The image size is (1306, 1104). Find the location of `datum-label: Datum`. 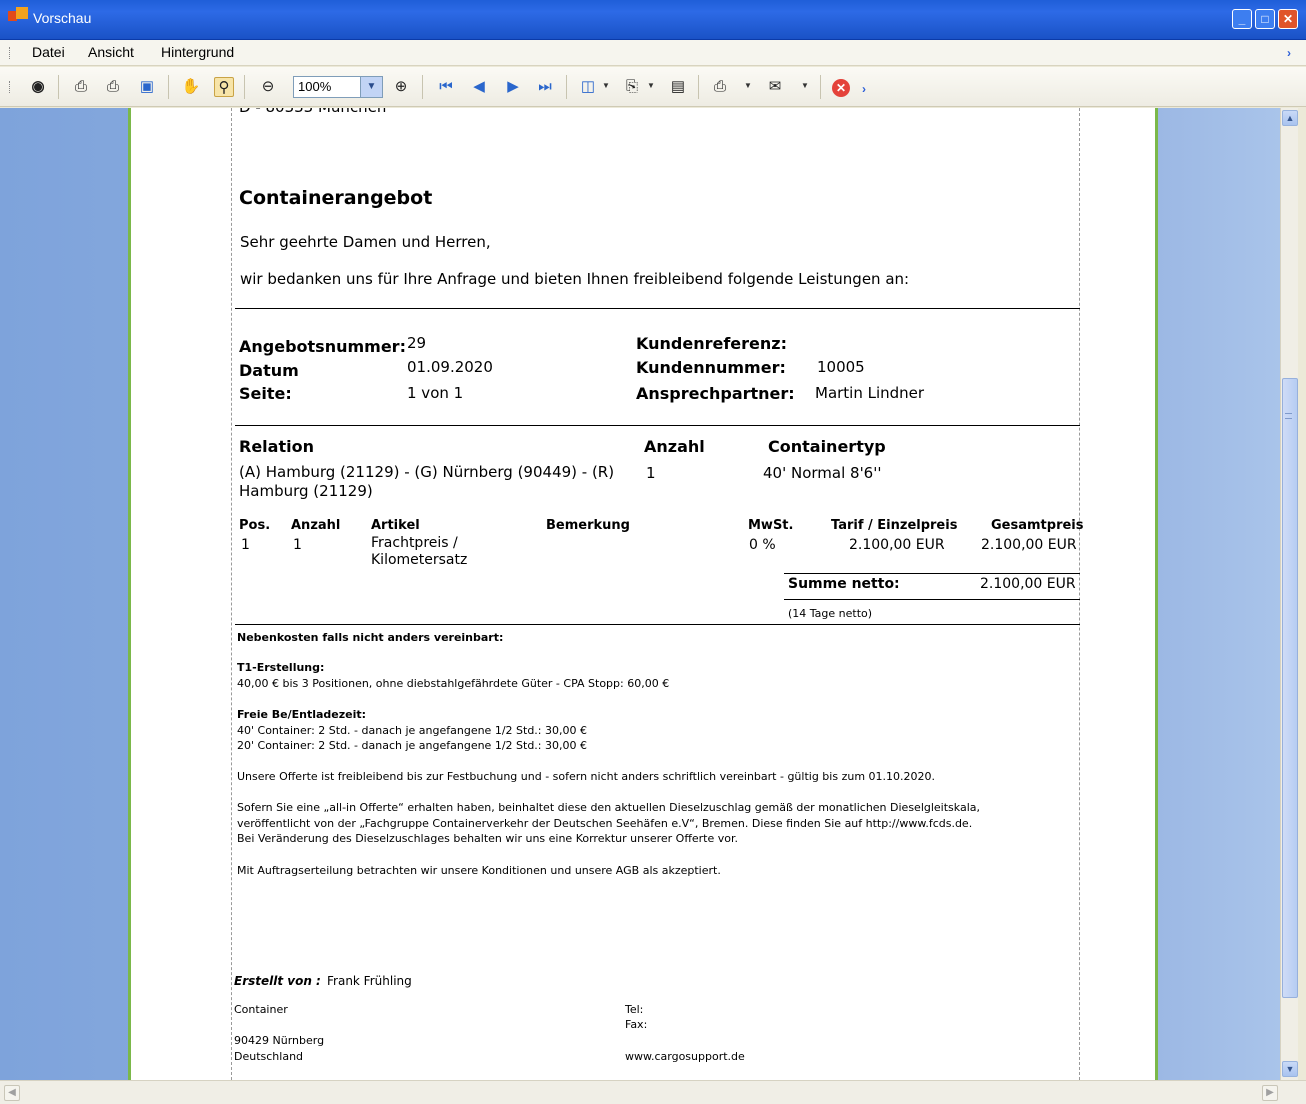

datum-label: Datum is located at coordinates (269, 370).